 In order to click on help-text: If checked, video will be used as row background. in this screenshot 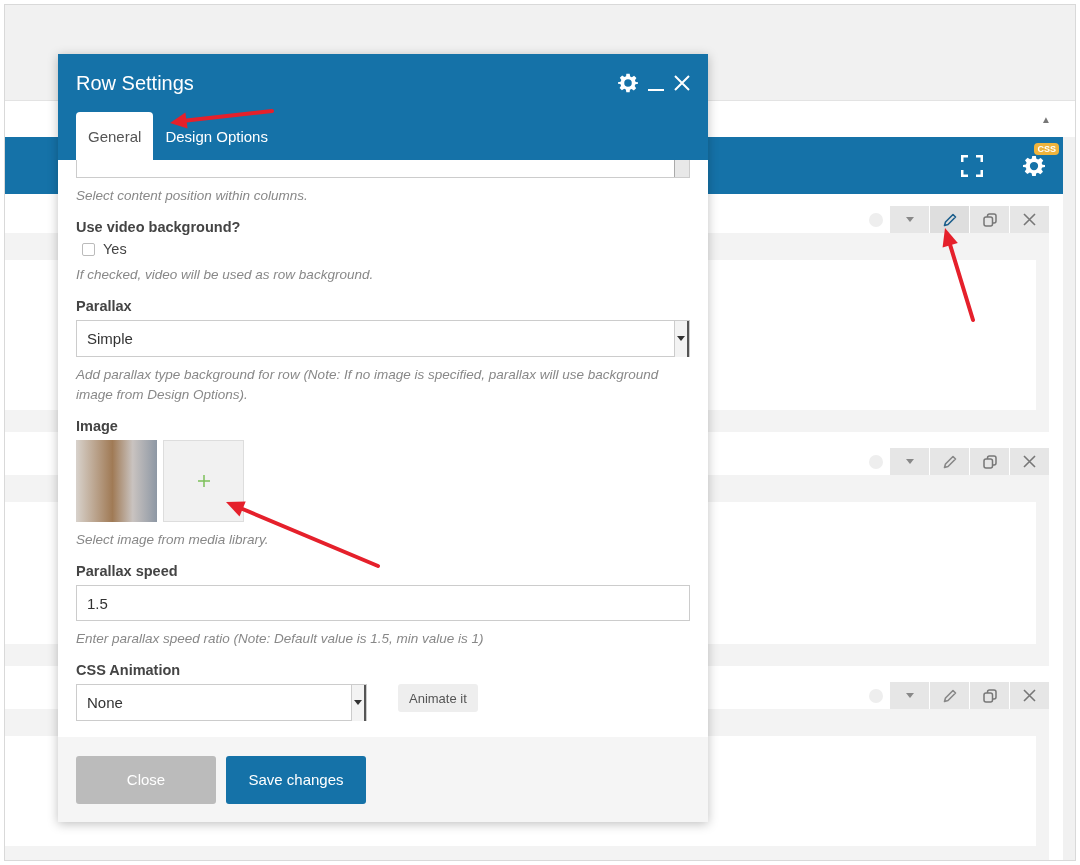, I will do `click(225, 275)`.